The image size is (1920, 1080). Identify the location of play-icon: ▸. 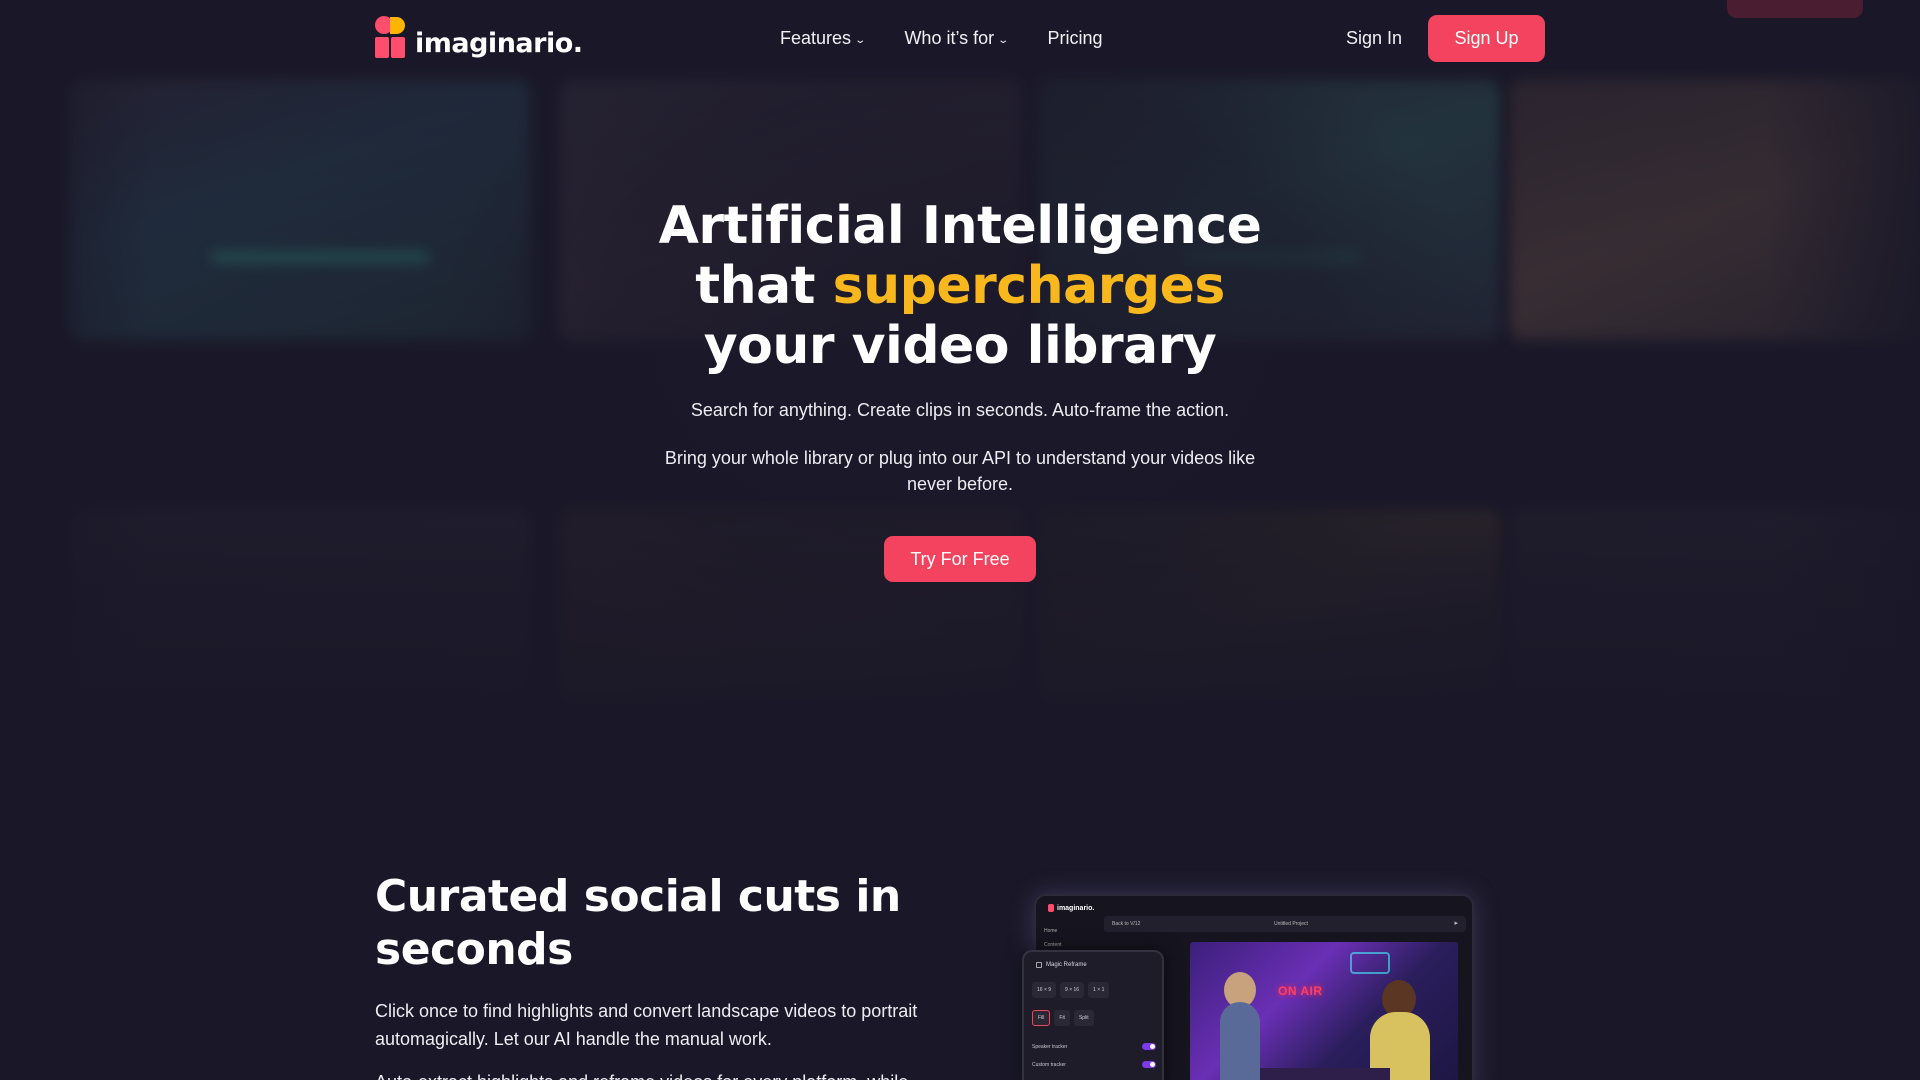
(1456, 923).